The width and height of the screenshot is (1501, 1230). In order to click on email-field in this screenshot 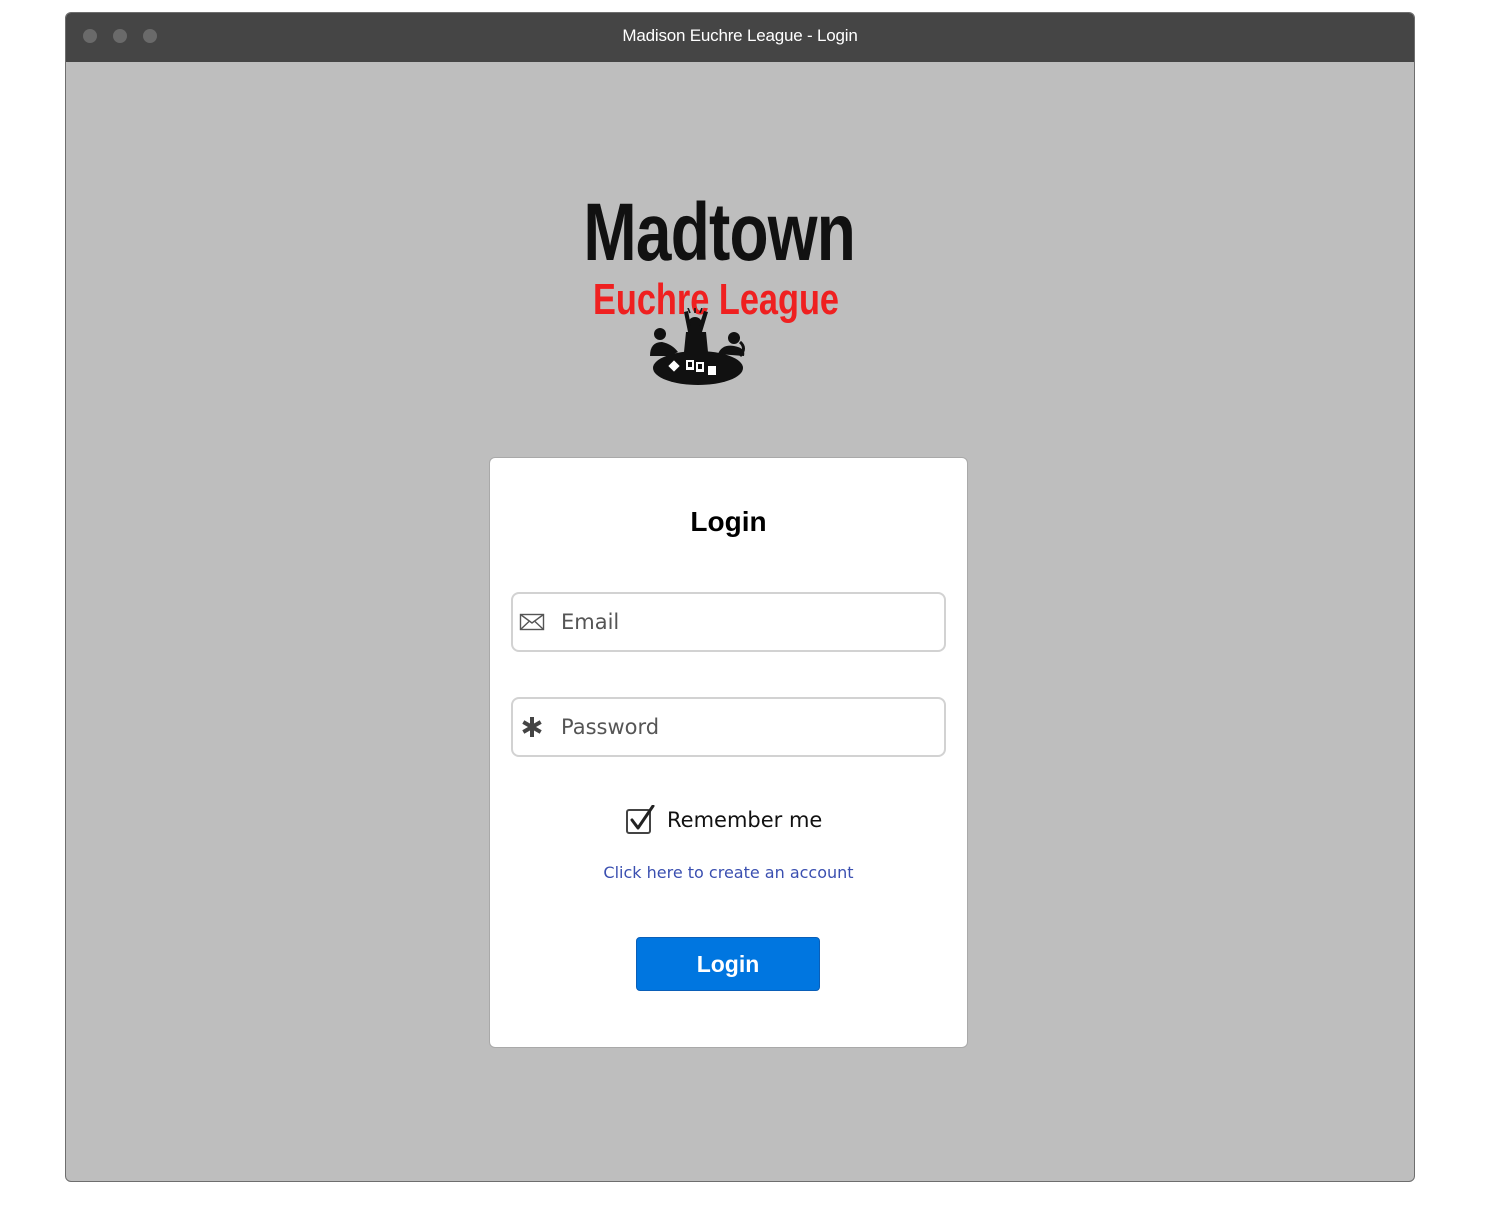, I will do `click(728, 622)`.